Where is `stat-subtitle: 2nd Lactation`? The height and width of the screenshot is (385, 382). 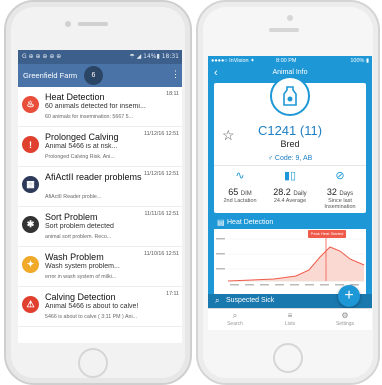
stat-subtitle: 2nd Lactation is located at coordinates (240, 201).